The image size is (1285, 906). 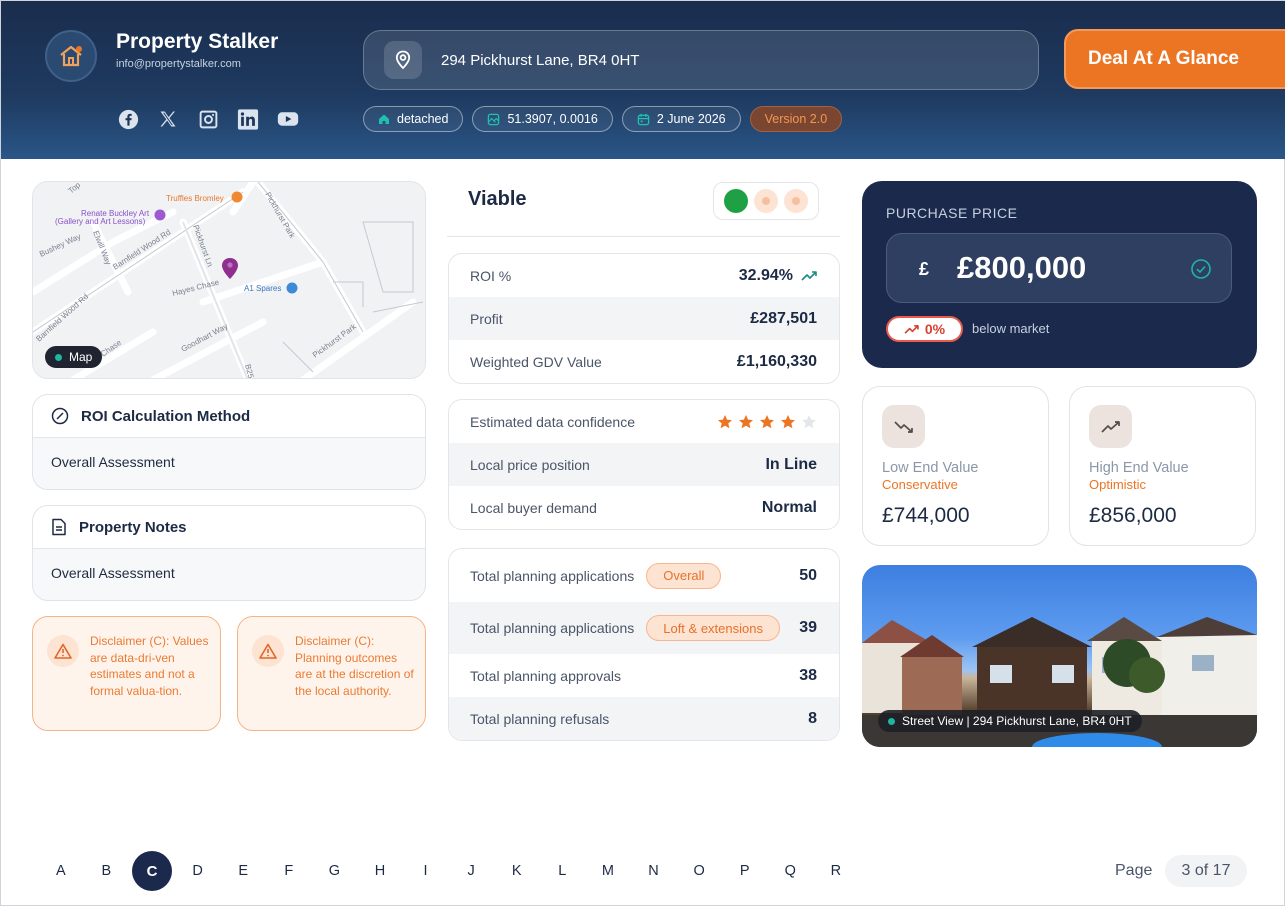 I want to click on page-letter-i: I, so click(x=426, y=871).